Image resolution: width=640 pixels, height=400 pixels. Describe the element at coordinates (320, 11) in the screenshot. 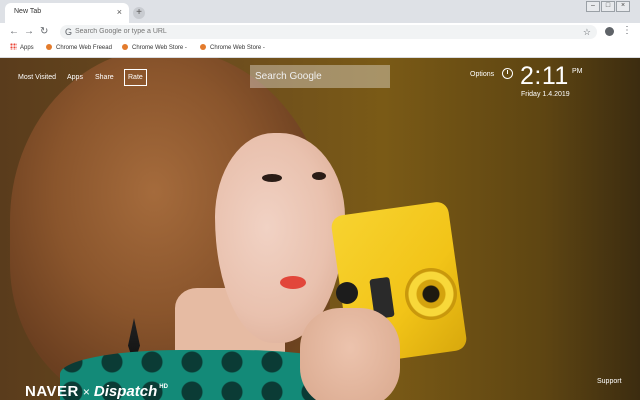

I see `title-bar: New Tab × + – □ ×` at that location.